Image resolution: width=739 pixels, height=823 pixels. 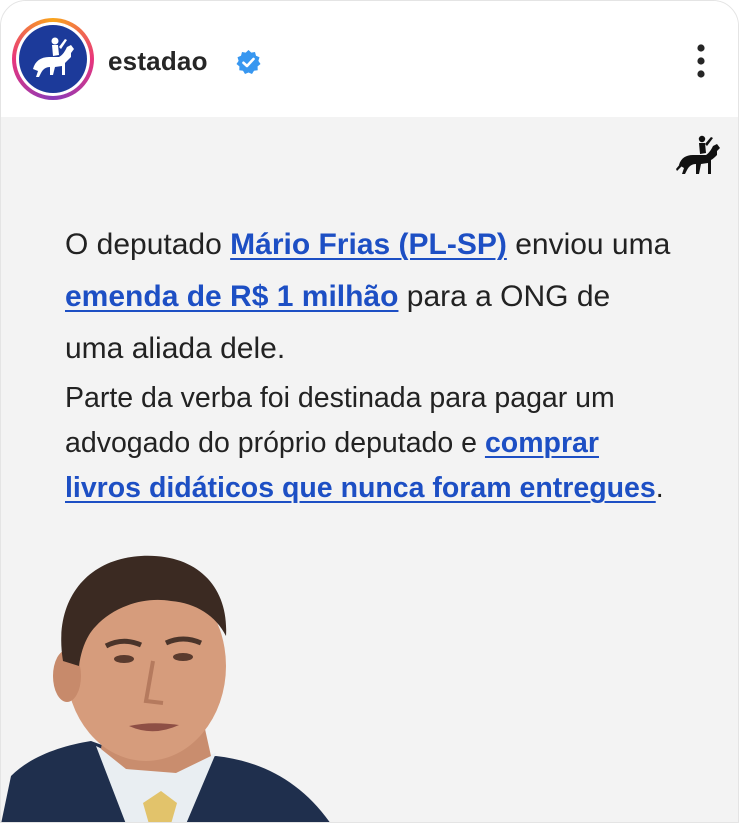 What do you see at coordinates (165, 688) in the screenshot?
I see `politician-photo` at bounding box center [165, 688].